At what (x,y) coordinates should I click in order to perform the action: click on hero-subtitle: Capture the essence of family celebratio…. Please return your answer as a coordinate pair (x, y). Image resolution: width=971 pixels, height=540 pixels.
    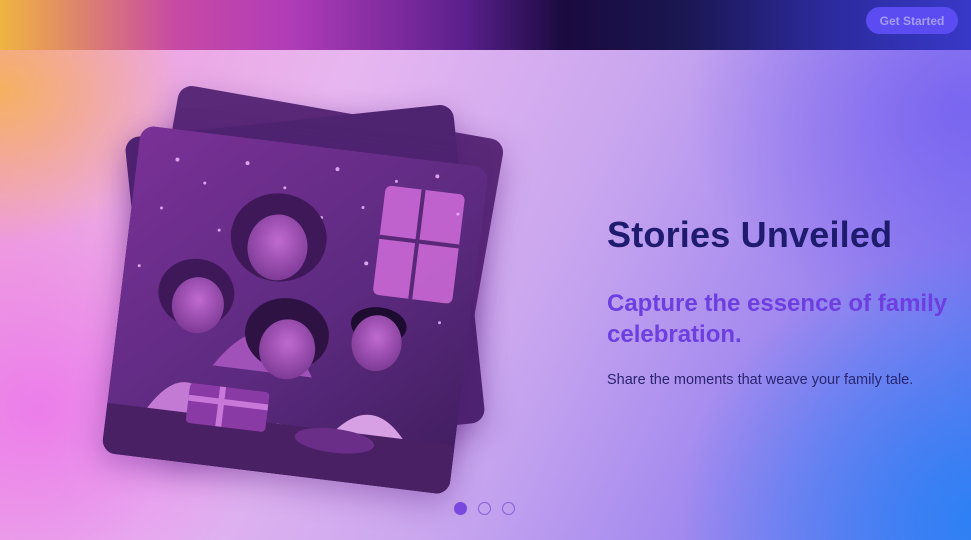
    Looking at the image, I should click on (777, 319).